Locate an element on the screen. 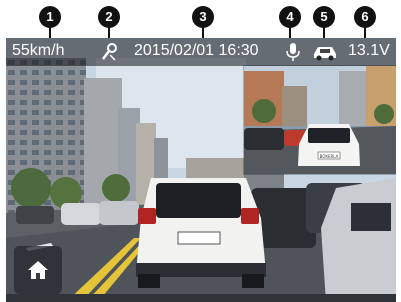 The image size is (401, 302). speed-readout: 55km/h is located at coordinates (38, 50).